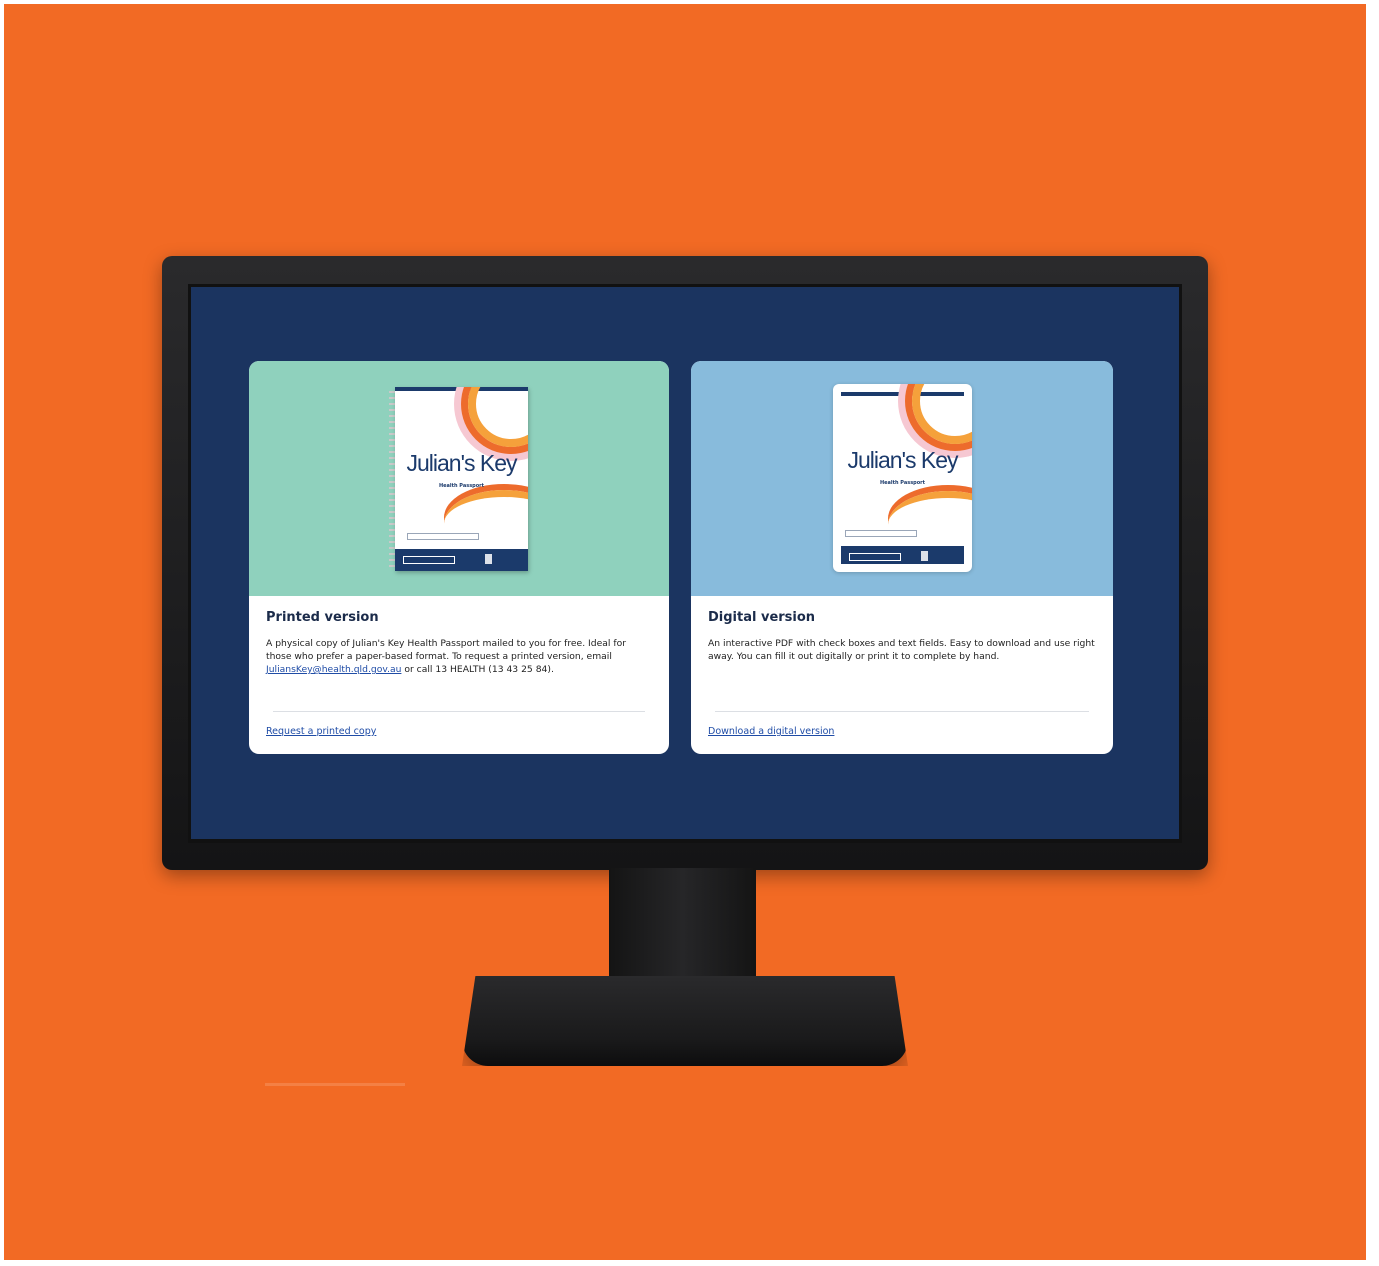 The height and width of the screenshot is (1266, 1379). What do you see at coordinates (322, 617) in the screenshot?
I see `printed-version-heading: Printed version` at bounding box center [322, 617].